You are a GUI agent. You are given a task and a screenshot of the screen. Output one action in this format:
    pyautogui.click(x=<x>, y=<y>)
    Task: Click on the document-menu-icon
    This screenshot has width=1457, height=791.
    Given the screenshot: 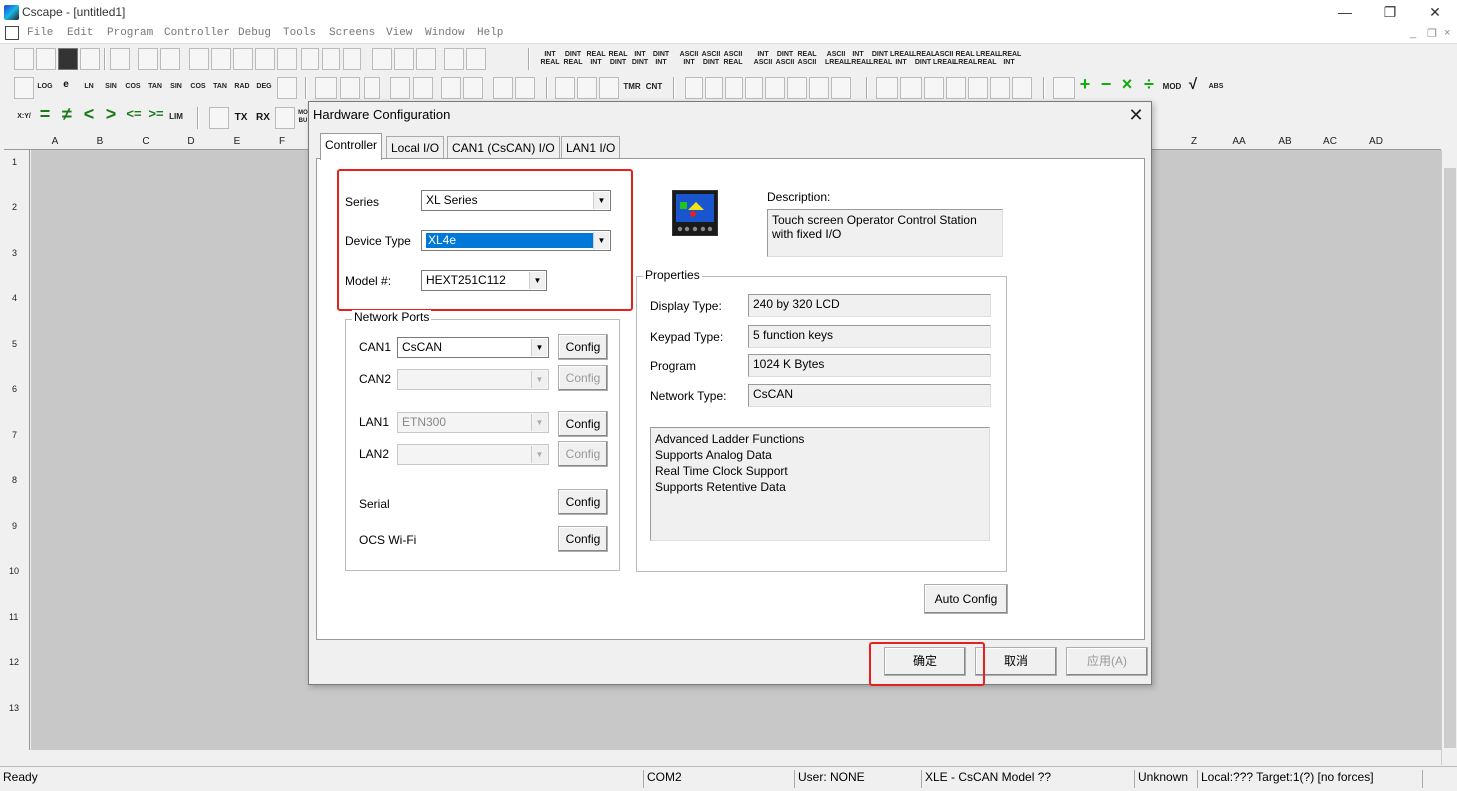 What is the action you would take?
    pyautogui.click(x=12, y=33)
    